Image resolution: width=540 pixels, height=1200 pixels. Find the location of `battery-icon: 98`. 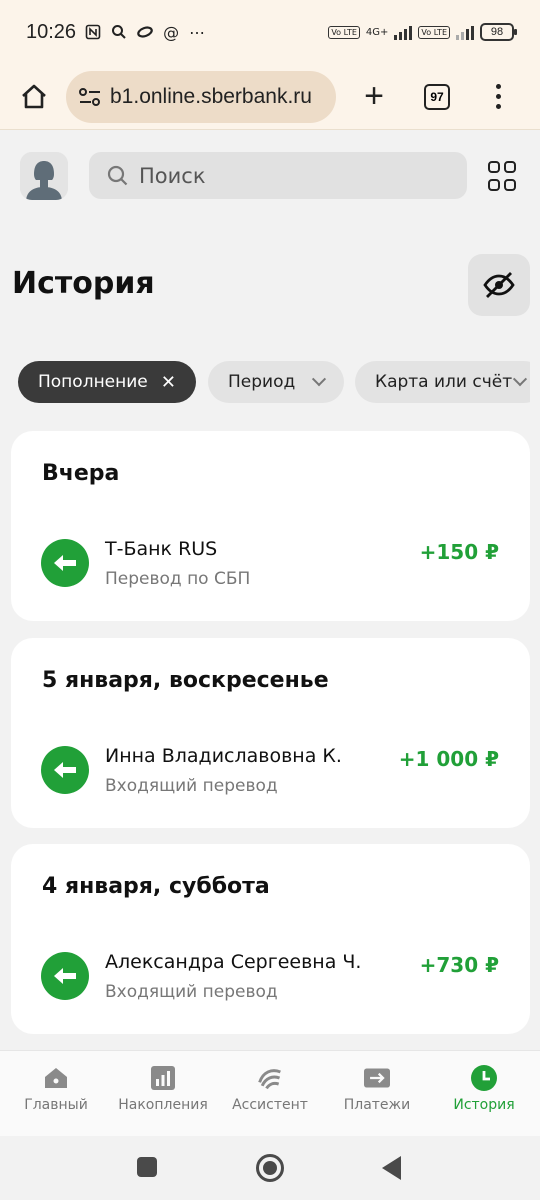

battery-icon: 98 is located at coordinates (498, 32).